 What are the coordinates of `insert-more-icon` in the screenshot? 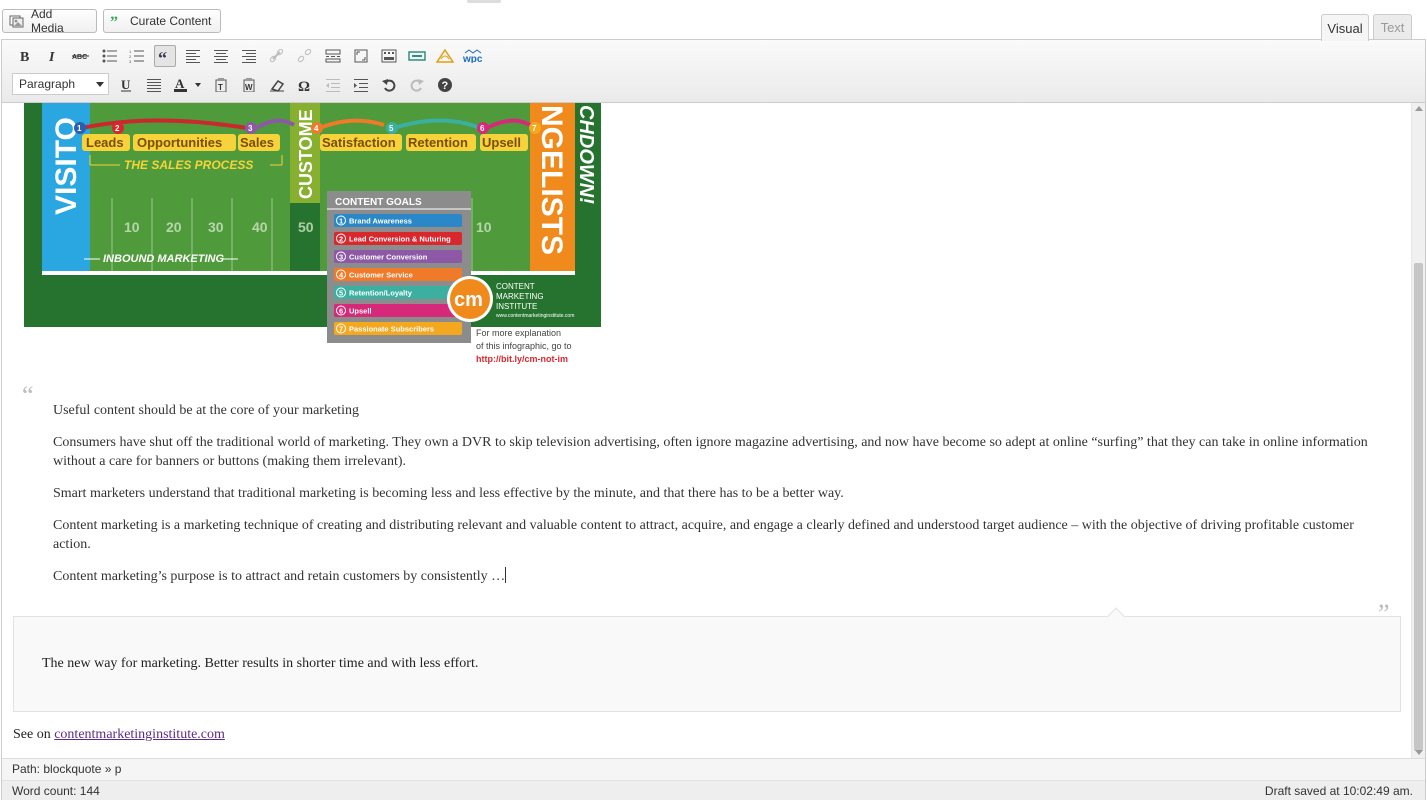 It's located at (333, 56).